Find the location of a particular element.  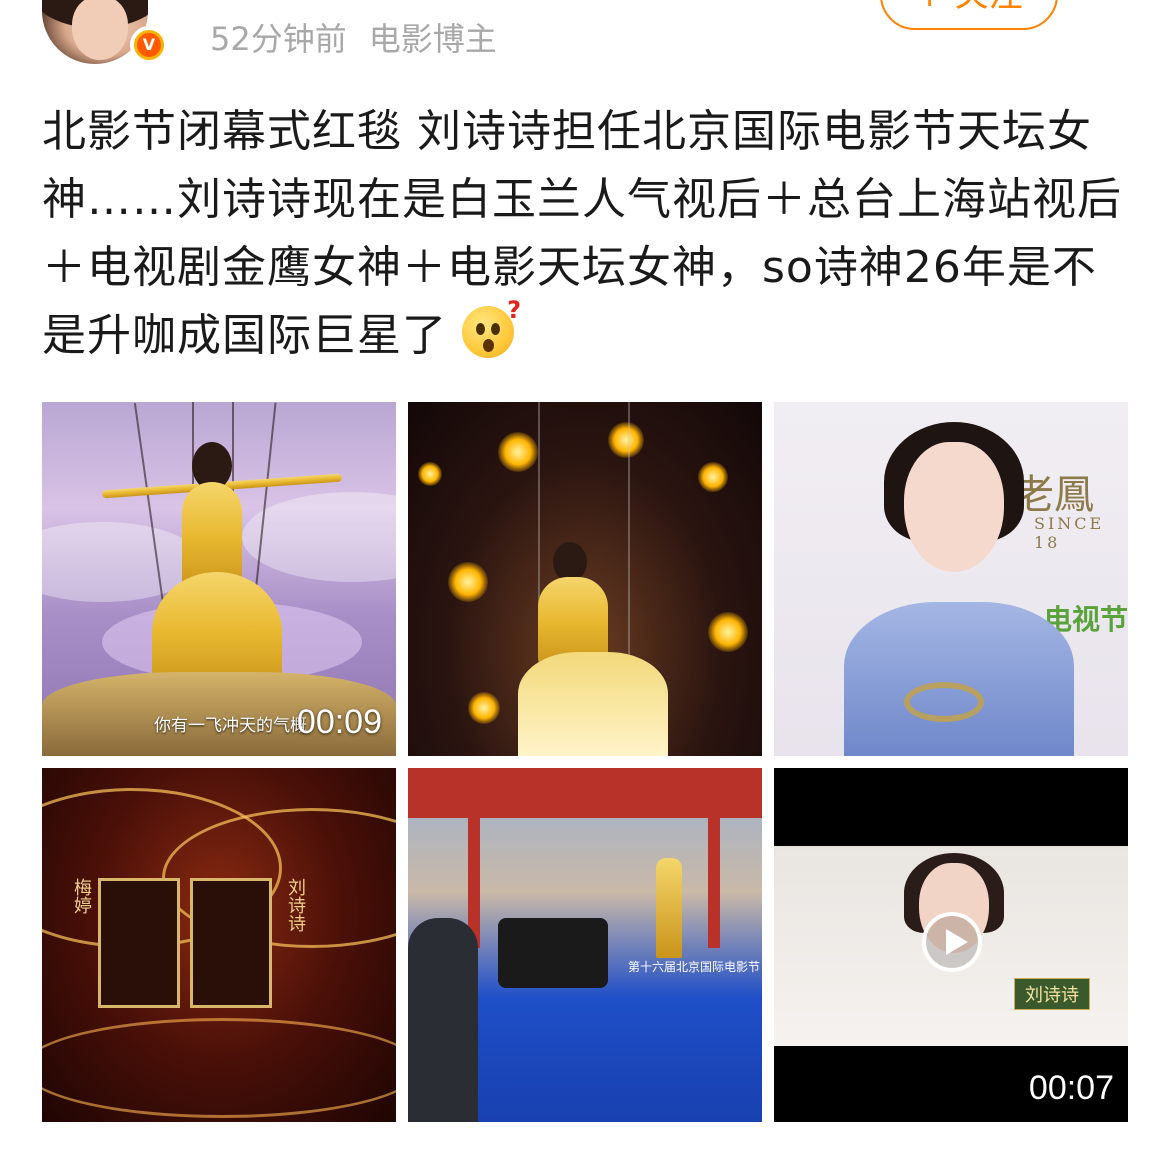

nominee-panel-left is located at coordinates (139, 943).